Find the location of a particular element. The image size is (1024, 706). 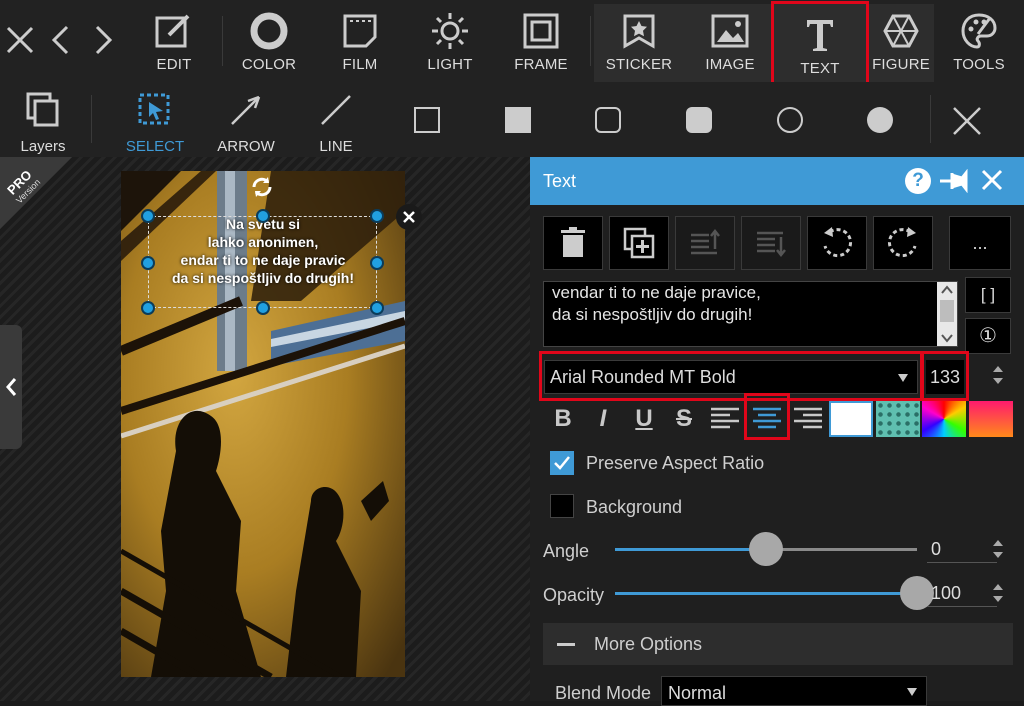

opacity-slider is located at coordinates (774, 593).